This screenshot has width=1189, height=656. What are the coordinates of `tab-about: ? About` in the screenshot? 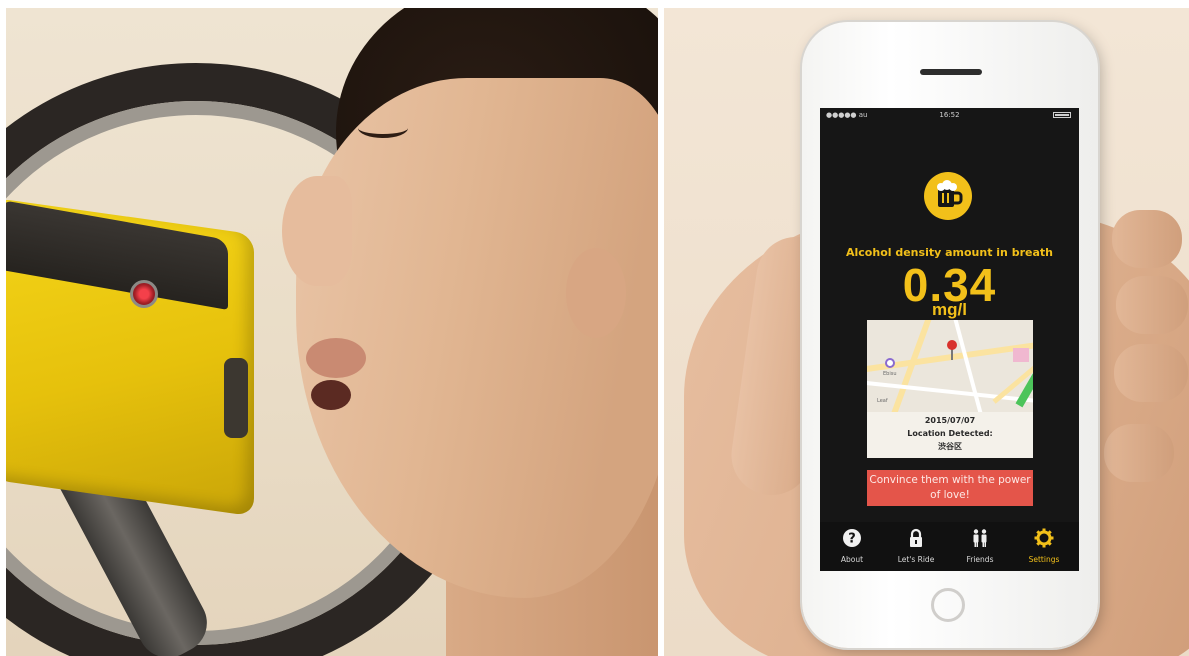 It's located at (852, 546).